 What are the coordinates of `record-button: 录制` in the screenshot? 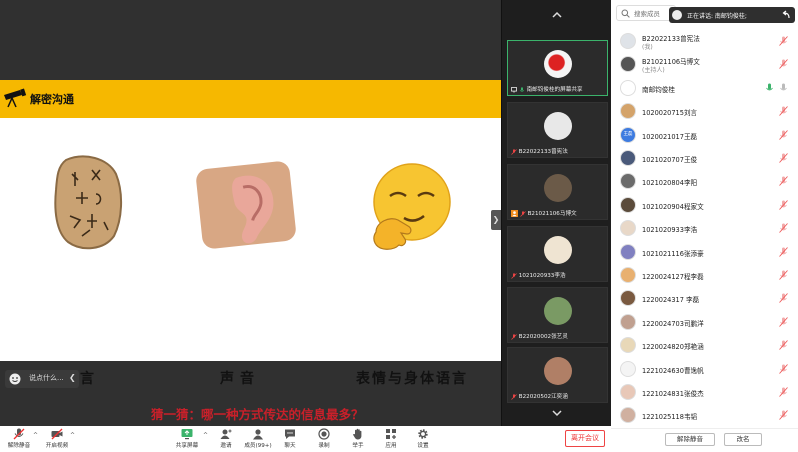 It's located at (324, 440).